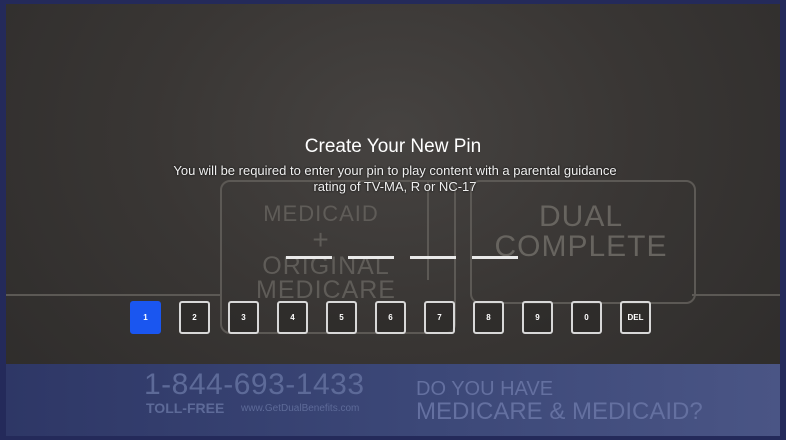  Describe the element at coordinates (390, 317) in the screenshot. I see `key-6: 6` at that location.